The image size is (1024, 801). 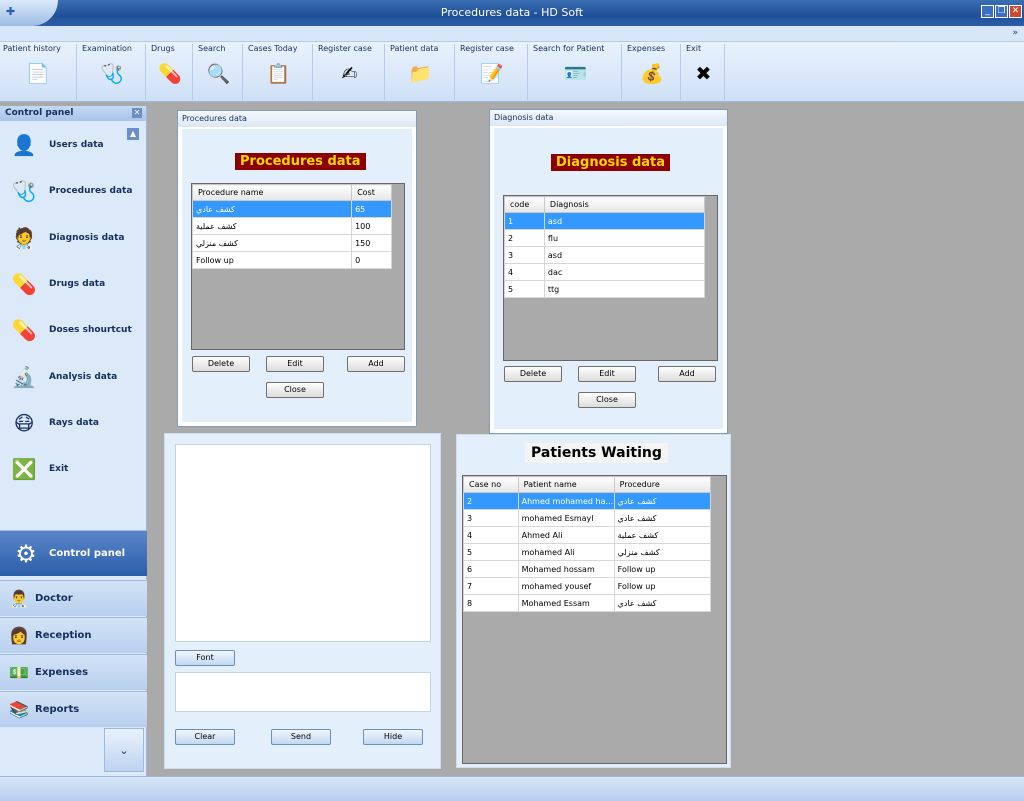 What do you see at coordinates (133, 134) in the screenshot?
I see `panel-scroll-up-icon: ▲` at bounding box center [133, 134].